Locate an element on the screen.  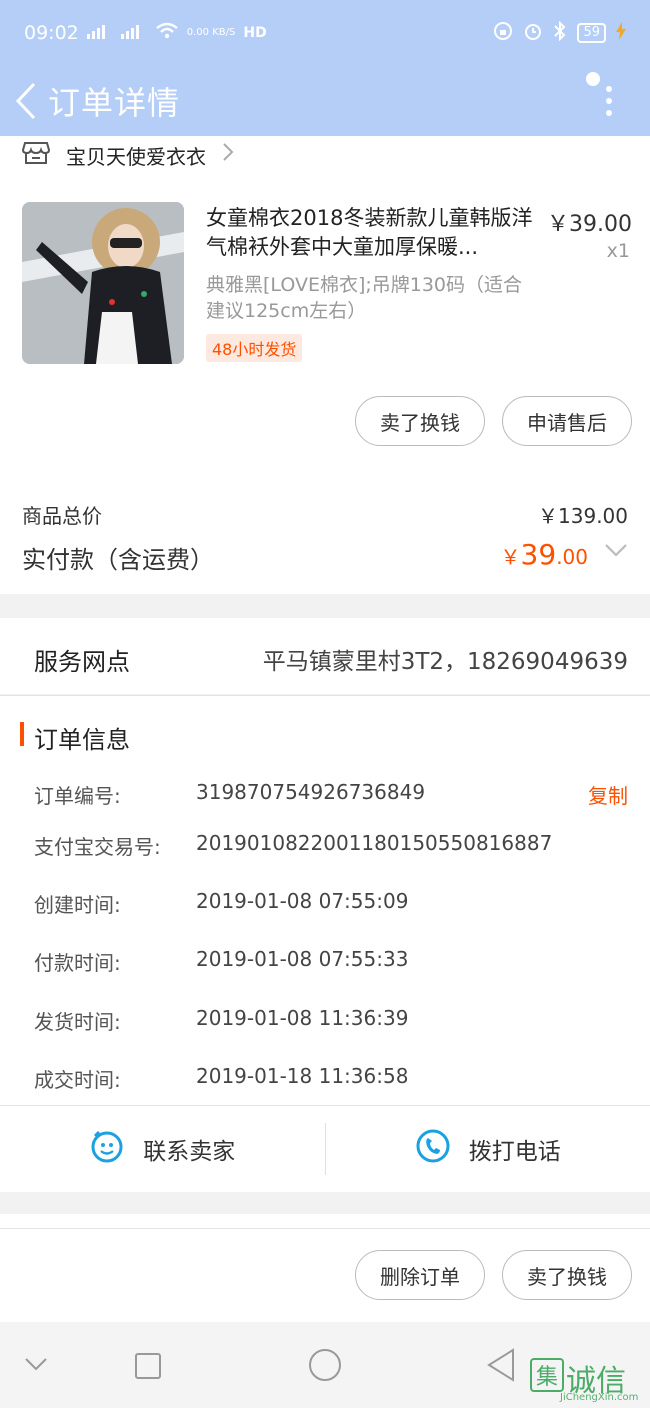
notification-dot is located at coordinates (593, 79).